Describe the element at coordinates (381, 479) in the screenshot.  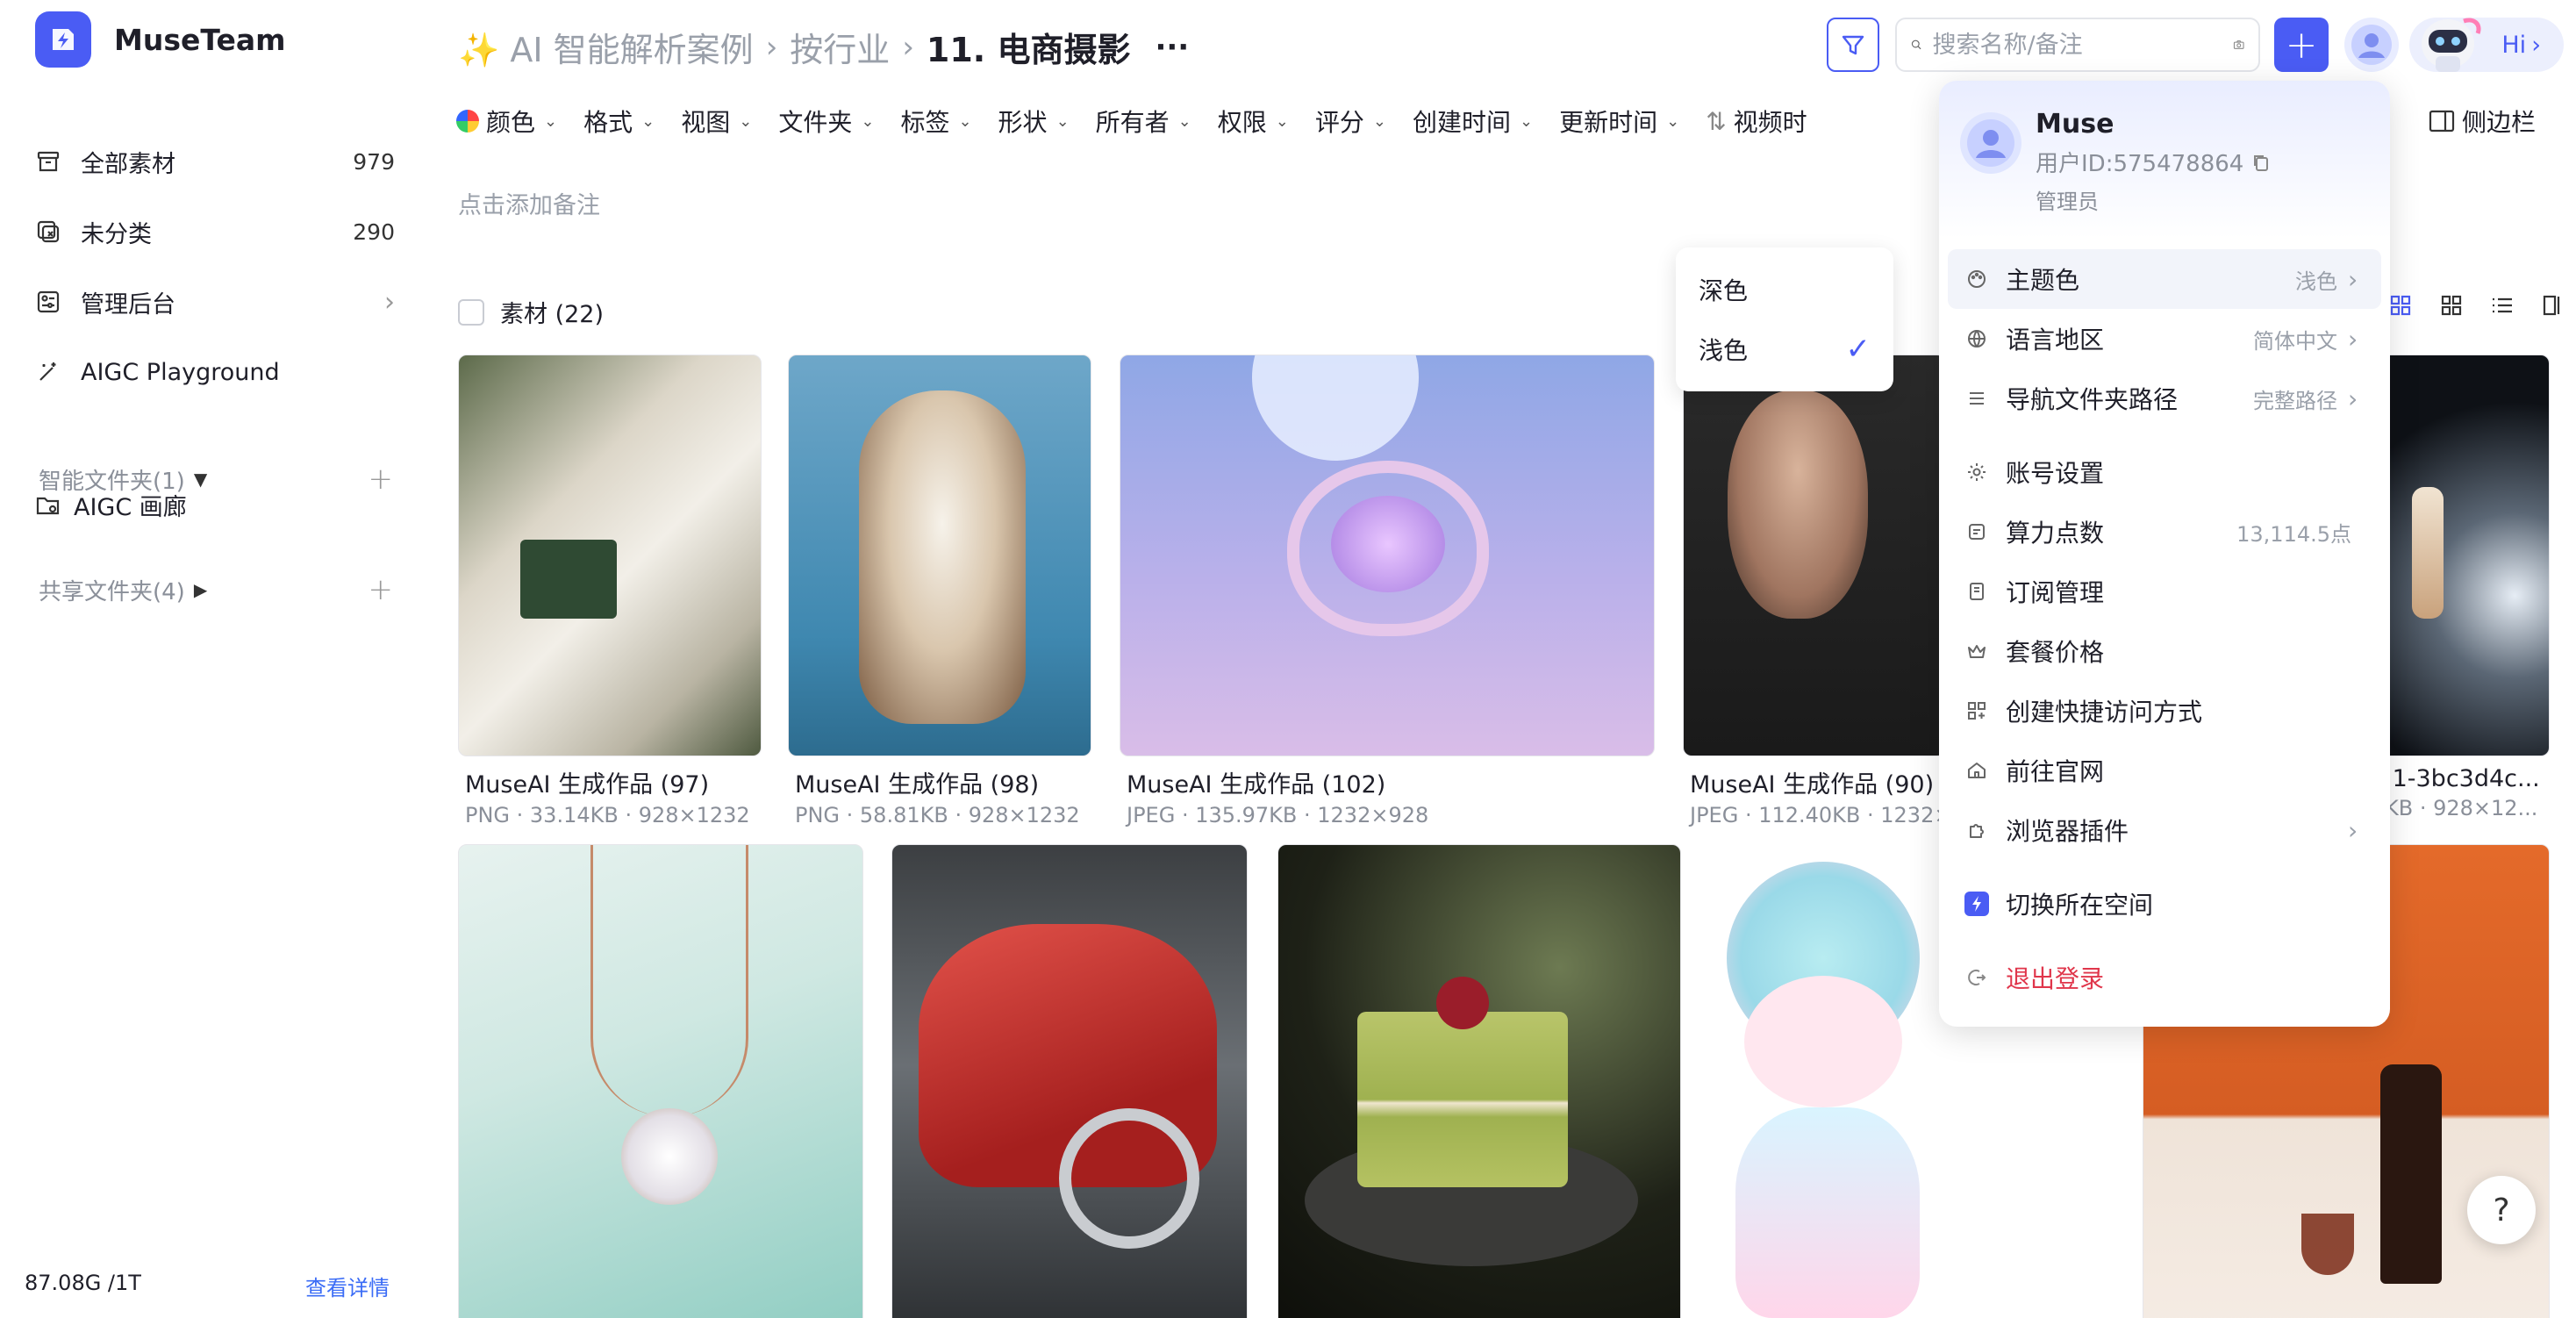
I see `add-smart-folder-button: +` at that location.